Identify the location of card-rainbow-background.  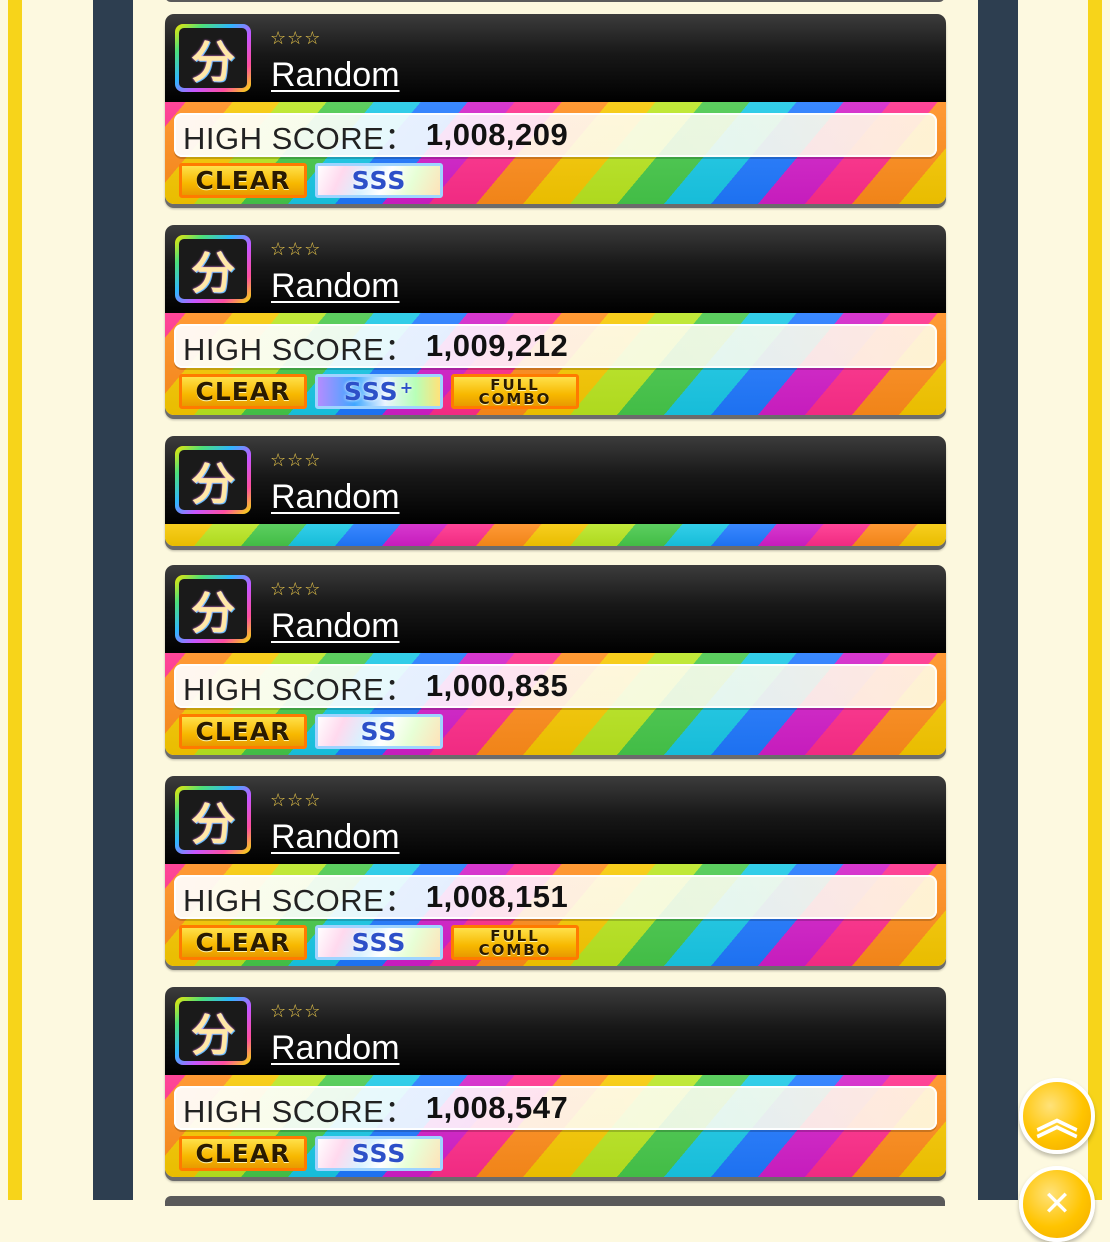
(555, 535).